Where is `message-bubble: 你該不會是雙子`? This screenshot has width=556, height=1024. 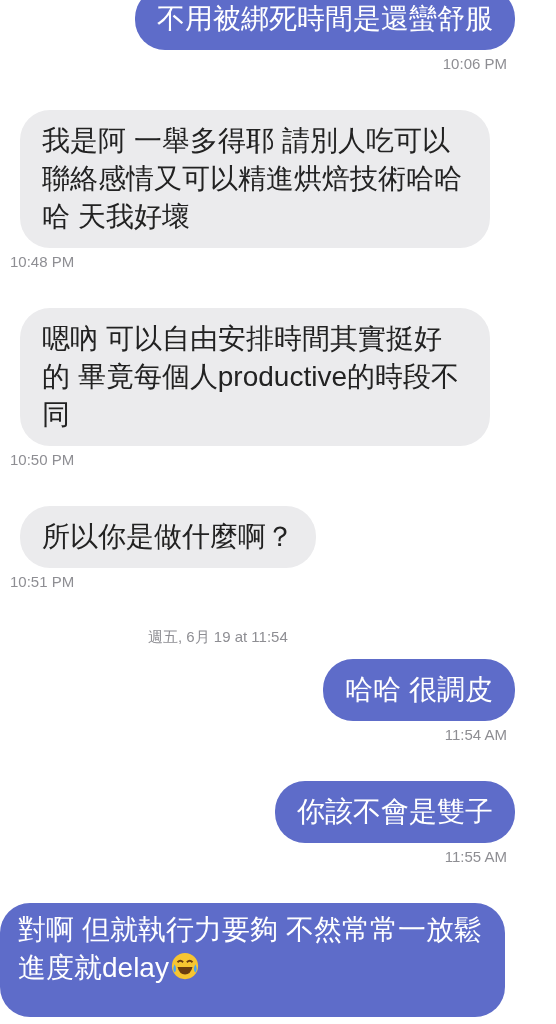
message-bubble: 你該不會是雙子 is located at coordinates (395, 812).